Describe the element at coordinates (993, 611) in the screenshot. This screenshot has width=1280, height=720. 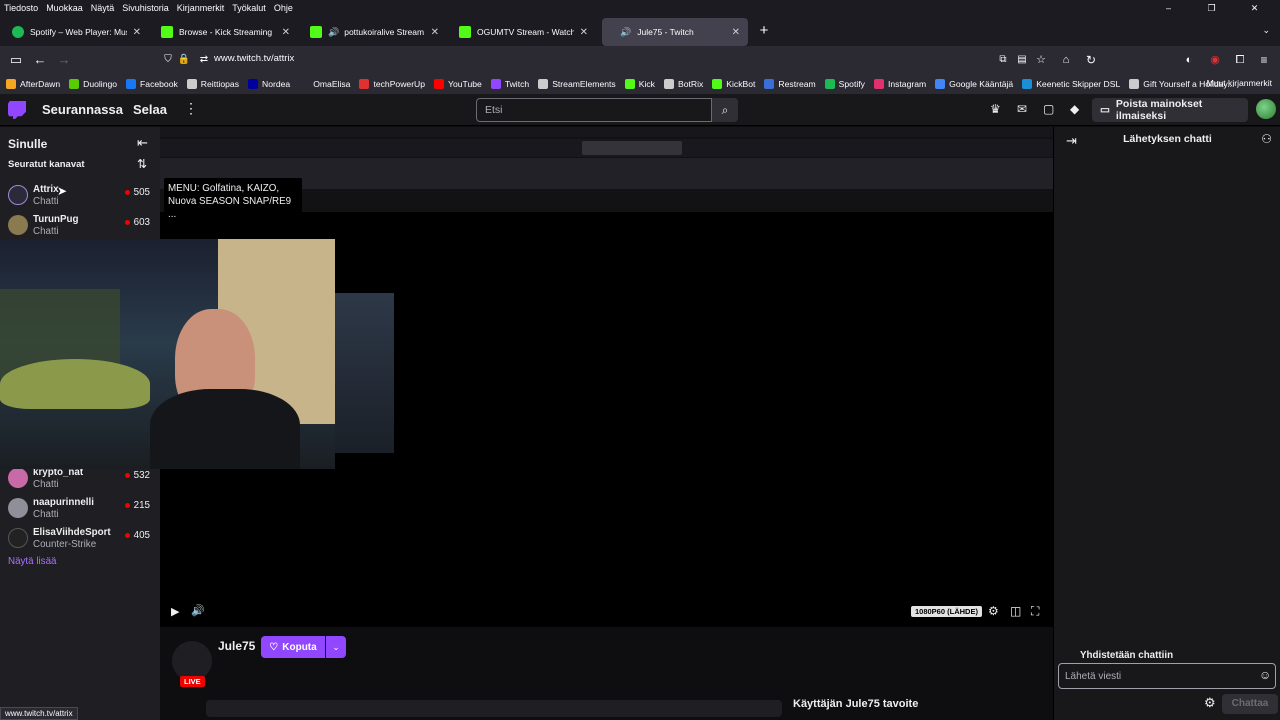
I see `settings-icon: ⚙` at that location.